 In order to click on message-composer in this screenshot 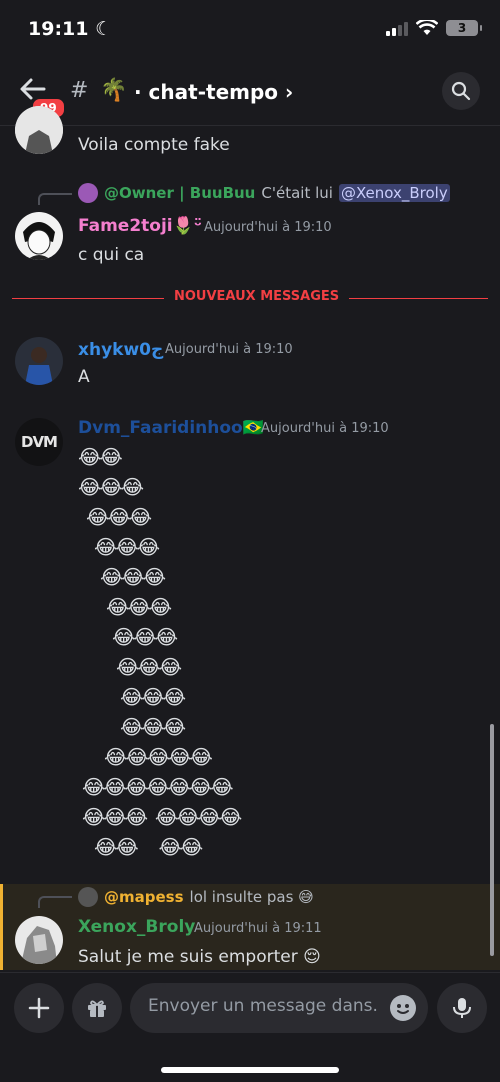, I will do `click(250, 1027)`.